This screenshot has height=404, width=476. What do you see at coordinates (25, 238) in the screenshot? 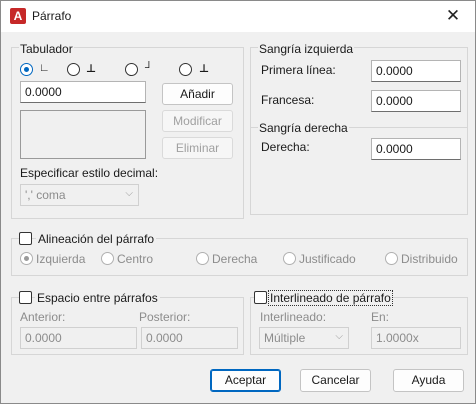
I see `alignment-checkbox` at bounding box center [25, 238].